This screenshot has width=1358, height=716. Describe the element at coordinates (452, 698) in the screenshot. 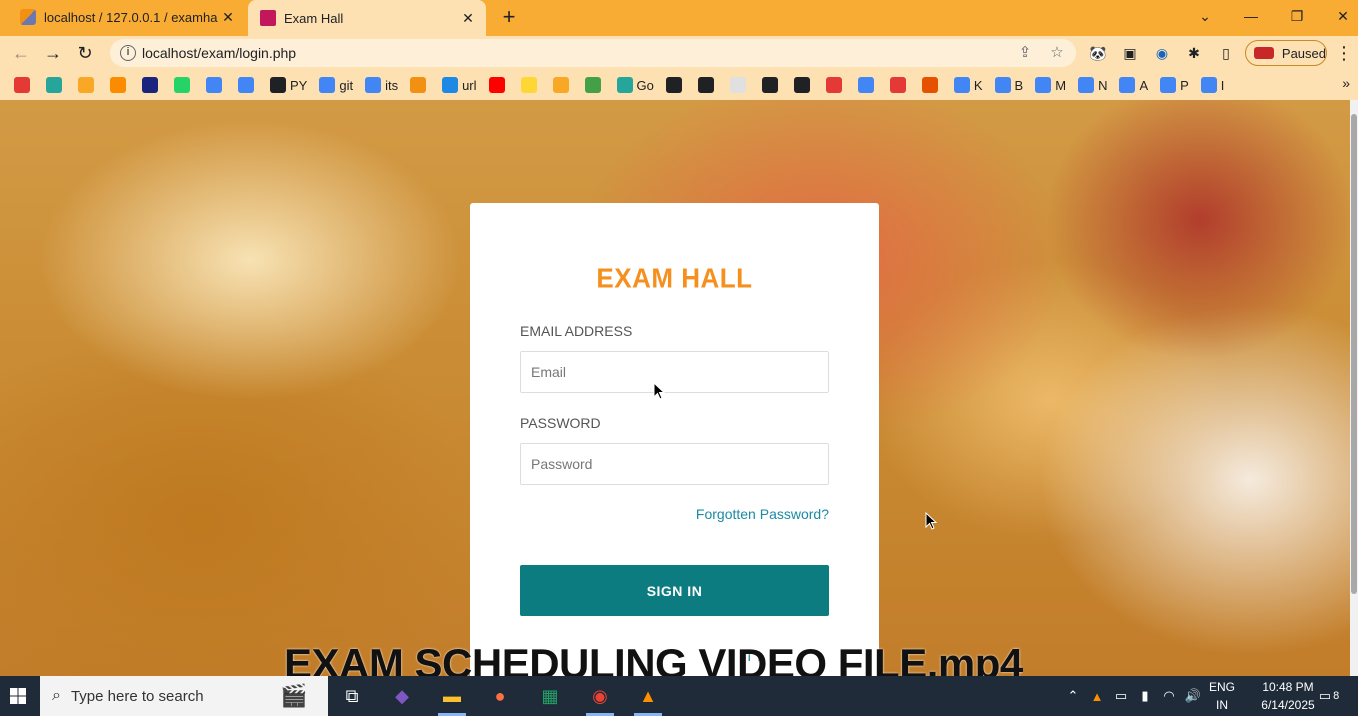

I see `file-explorer-icon: ▬` at that location.